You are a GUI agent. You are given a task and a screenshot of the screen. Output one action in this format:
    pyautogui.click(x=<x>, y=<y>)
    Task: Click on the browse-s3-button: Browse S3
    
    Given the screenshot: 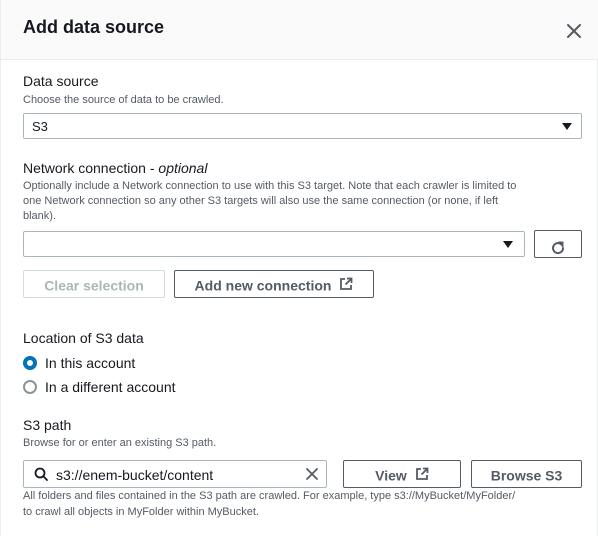 What is the action you would take?
    pyautogui.click(x=526, y=474)
    